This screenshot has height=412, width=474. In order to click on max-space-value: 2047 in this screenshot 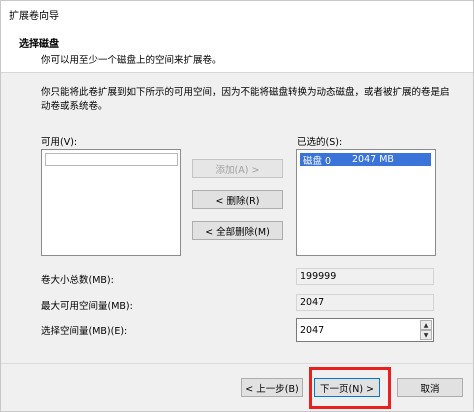, I will do `click(365, 302)`.